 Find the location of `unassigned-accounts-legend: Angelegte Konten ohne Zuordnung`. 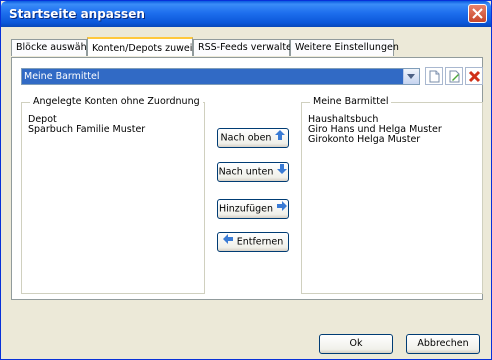

unassigned-accounts-legend: Angelegte Konten ohne Zuordnung is located at coordinates (116, 101).